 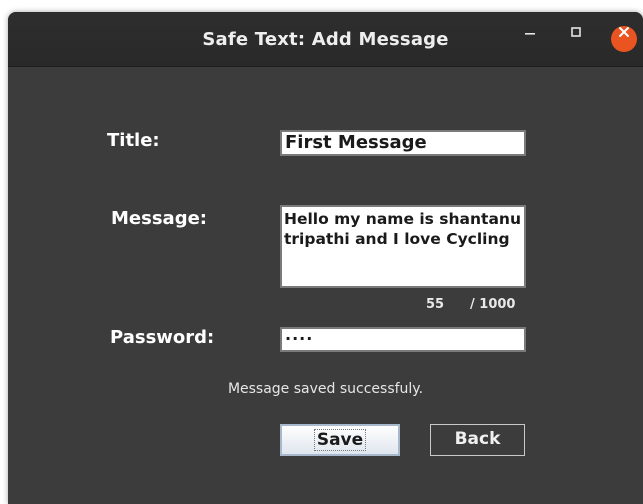 I want to click on char-count: 55, so click(x=435, y=304).